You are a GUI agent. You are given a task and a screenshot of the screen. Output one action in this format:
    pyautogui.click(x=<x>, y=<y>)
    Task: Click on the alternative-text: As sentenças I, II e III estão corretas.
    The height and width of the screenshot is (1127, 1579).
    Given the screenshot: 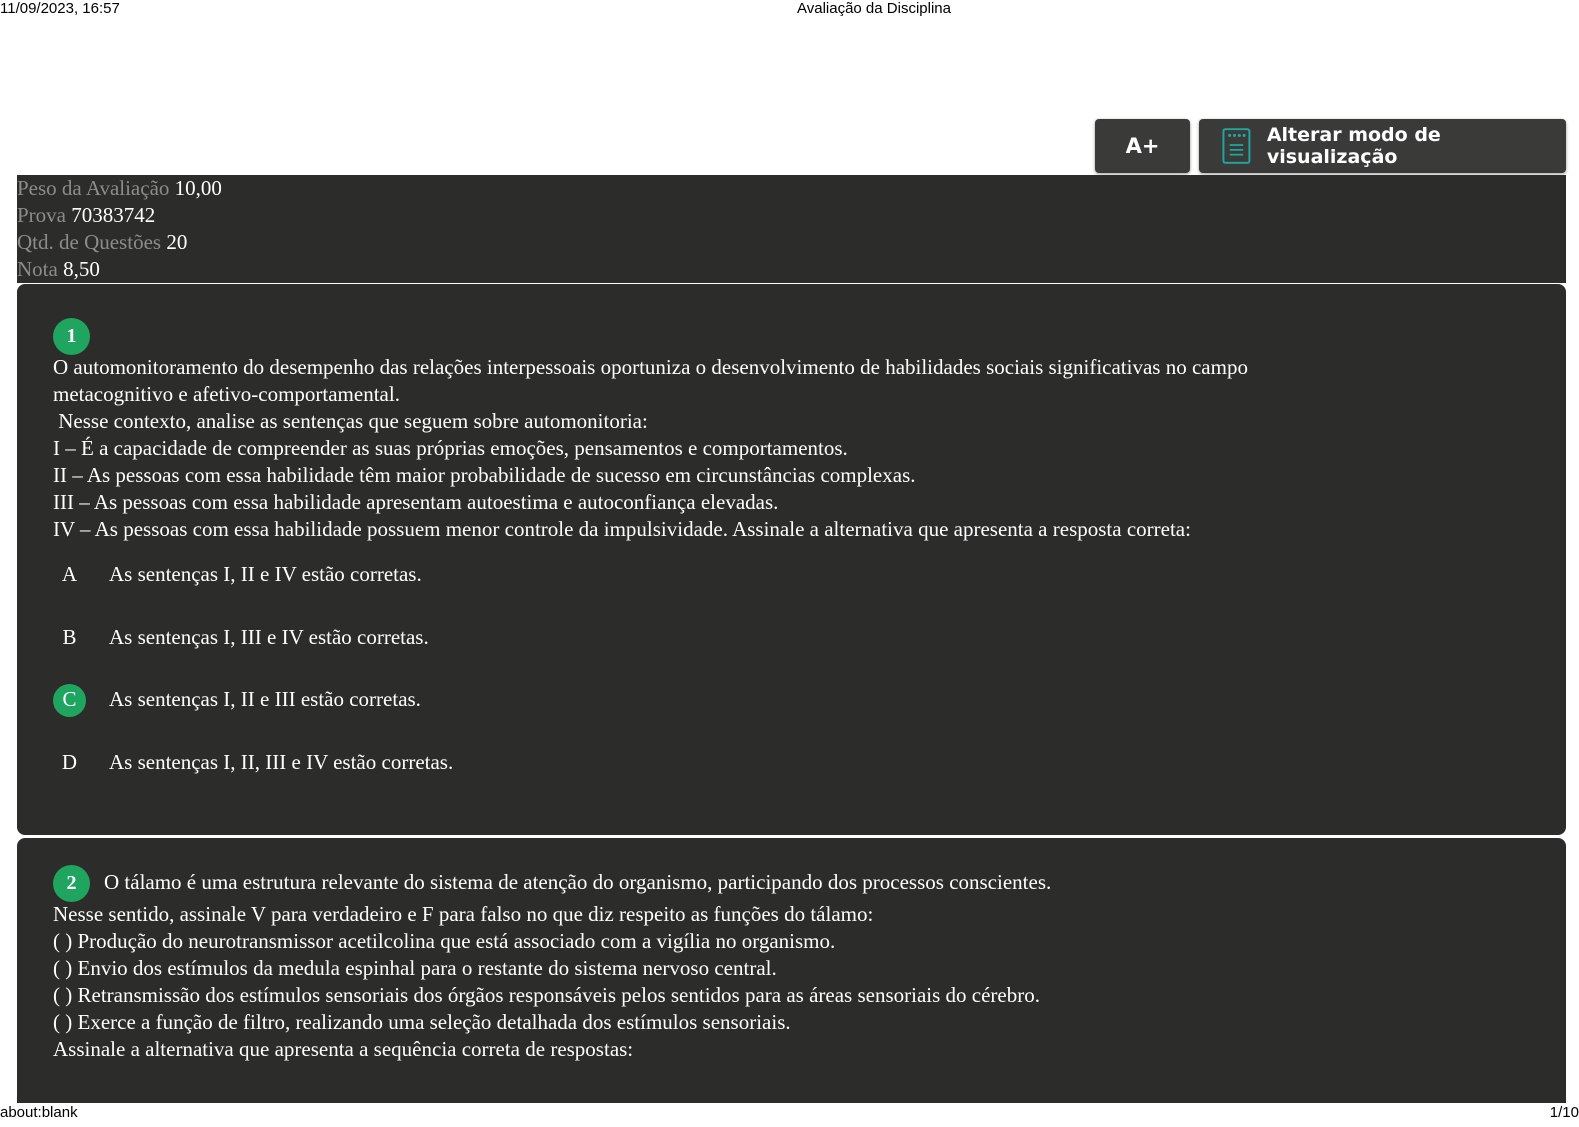 What is the action you would take?
    pyautogui.click(x=265, y=699)
    